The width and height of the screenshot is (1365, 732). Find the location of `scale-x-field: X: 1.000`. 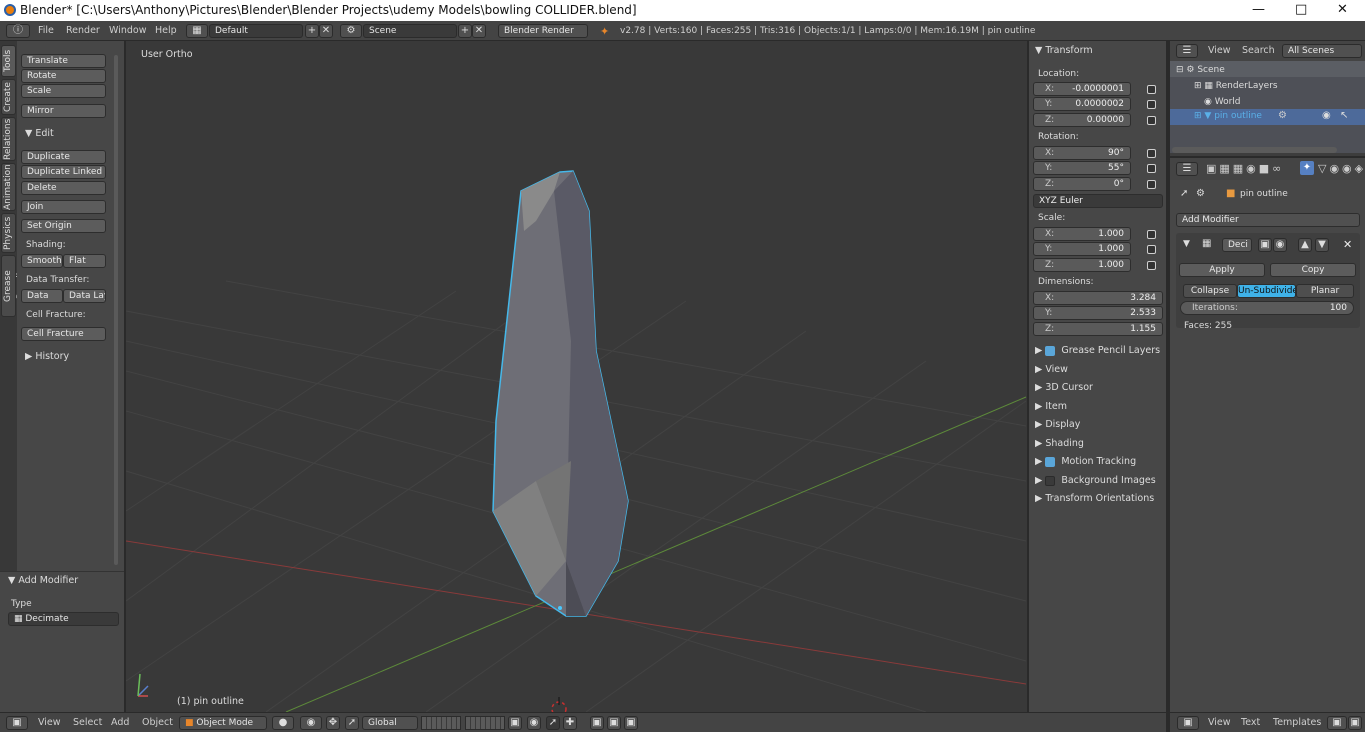

scale-x-field: X: 1.000 is located at coordinates (1082, 234).